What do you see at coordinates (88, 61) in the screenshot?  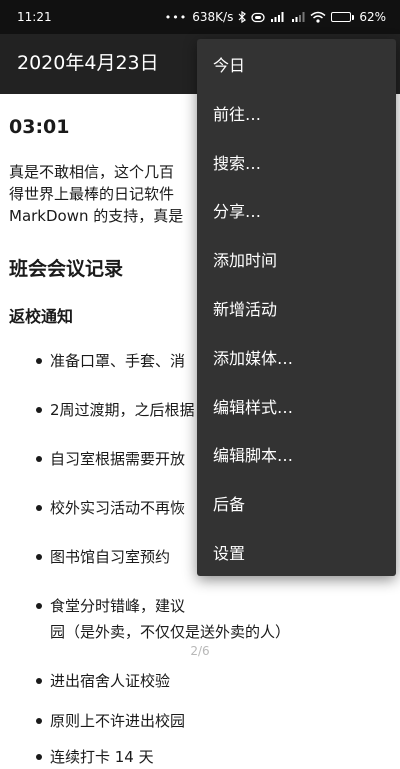 I see `page-title: 2020年4月23日` at bounding box center [88, 61].